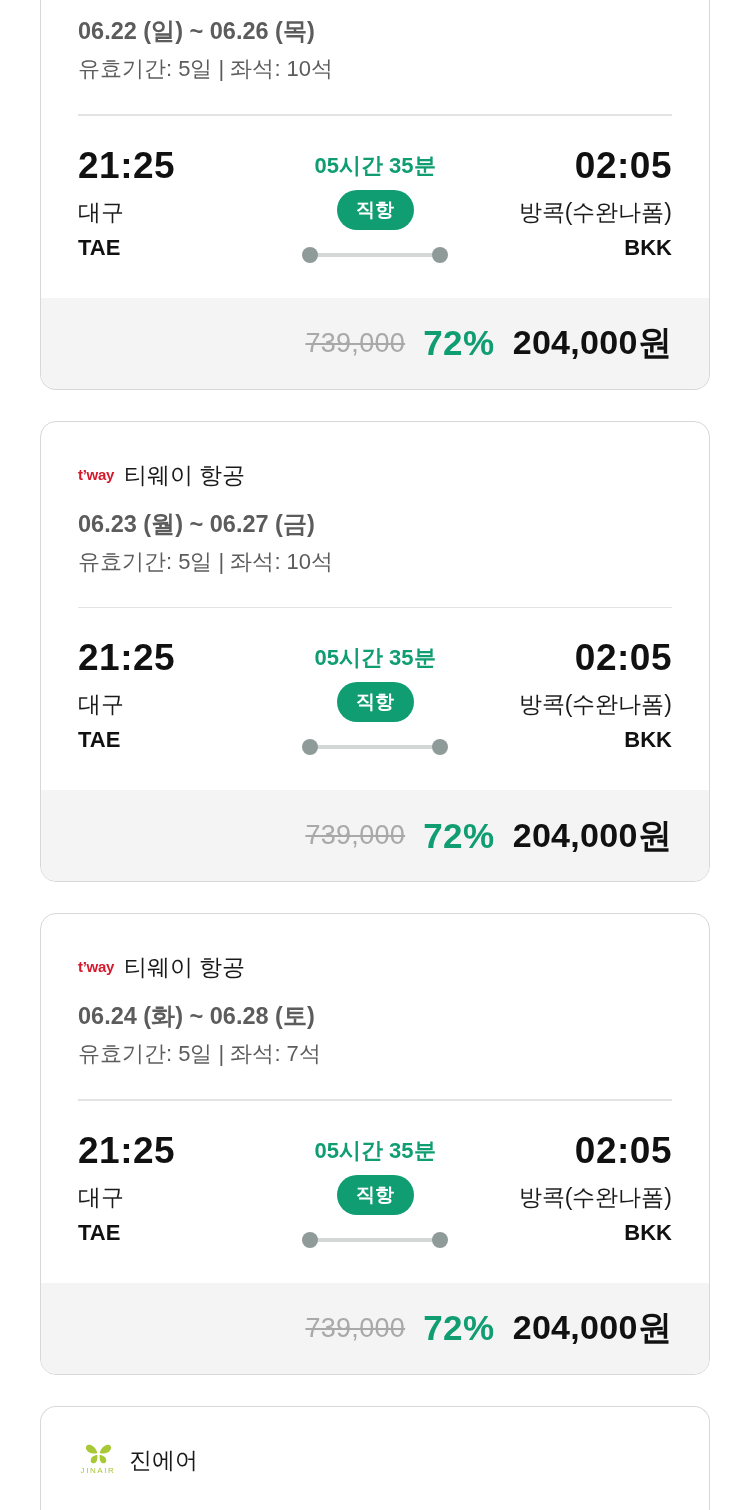 This screenshot has height=1510, width=750. Describe the element at coordinates (163, 1460) in the screenshot. I see `airline-name: 진에어` at that location.